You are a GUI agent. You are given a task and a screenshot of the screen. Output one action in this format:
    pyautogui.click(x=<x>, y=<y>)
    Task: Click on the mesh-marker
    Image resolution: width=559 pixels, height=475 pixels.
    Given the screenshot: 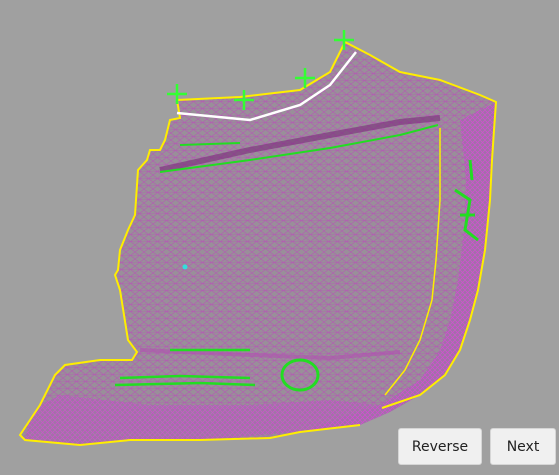 What is the action you would take?
    pyautogui.click(x=185, y=267)
    